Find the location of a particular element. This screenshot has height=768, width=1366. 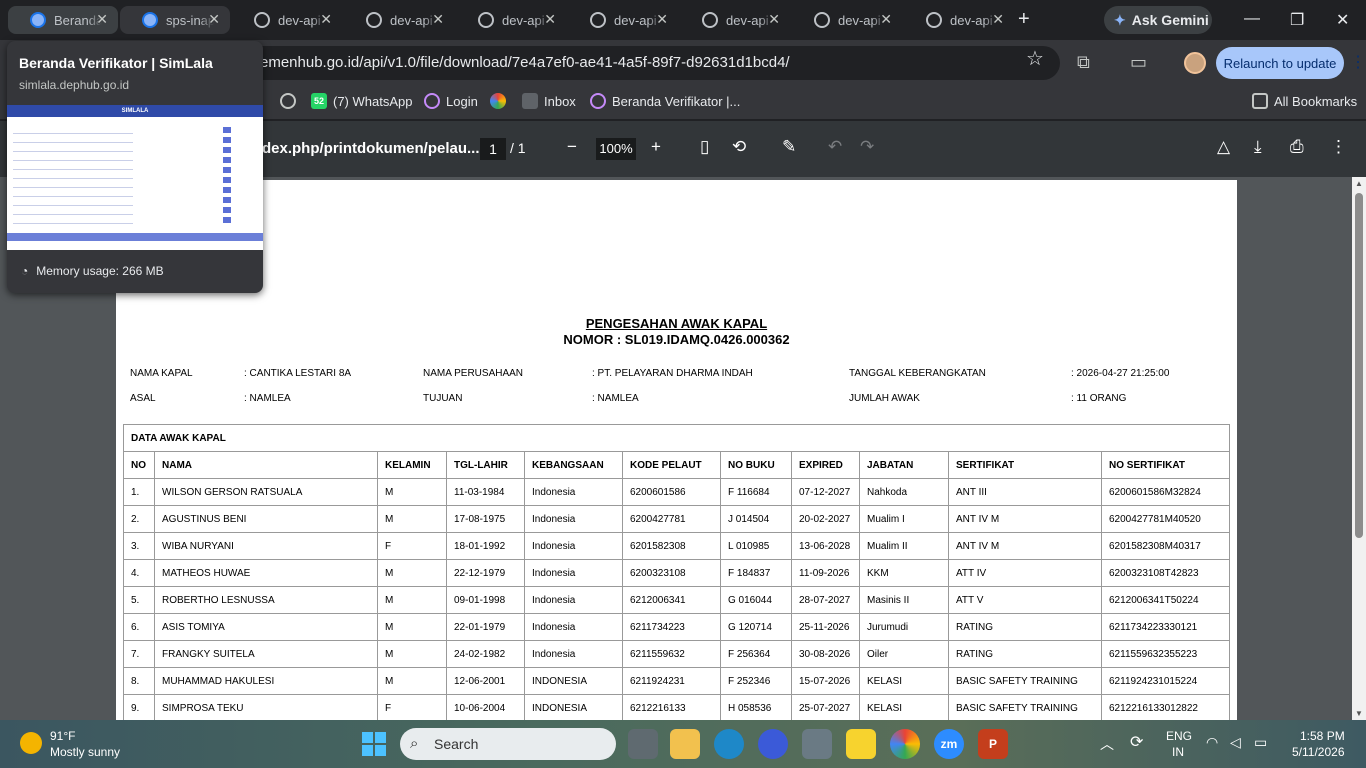

memory-icon: ◔ is located at coordinates (25, 271).